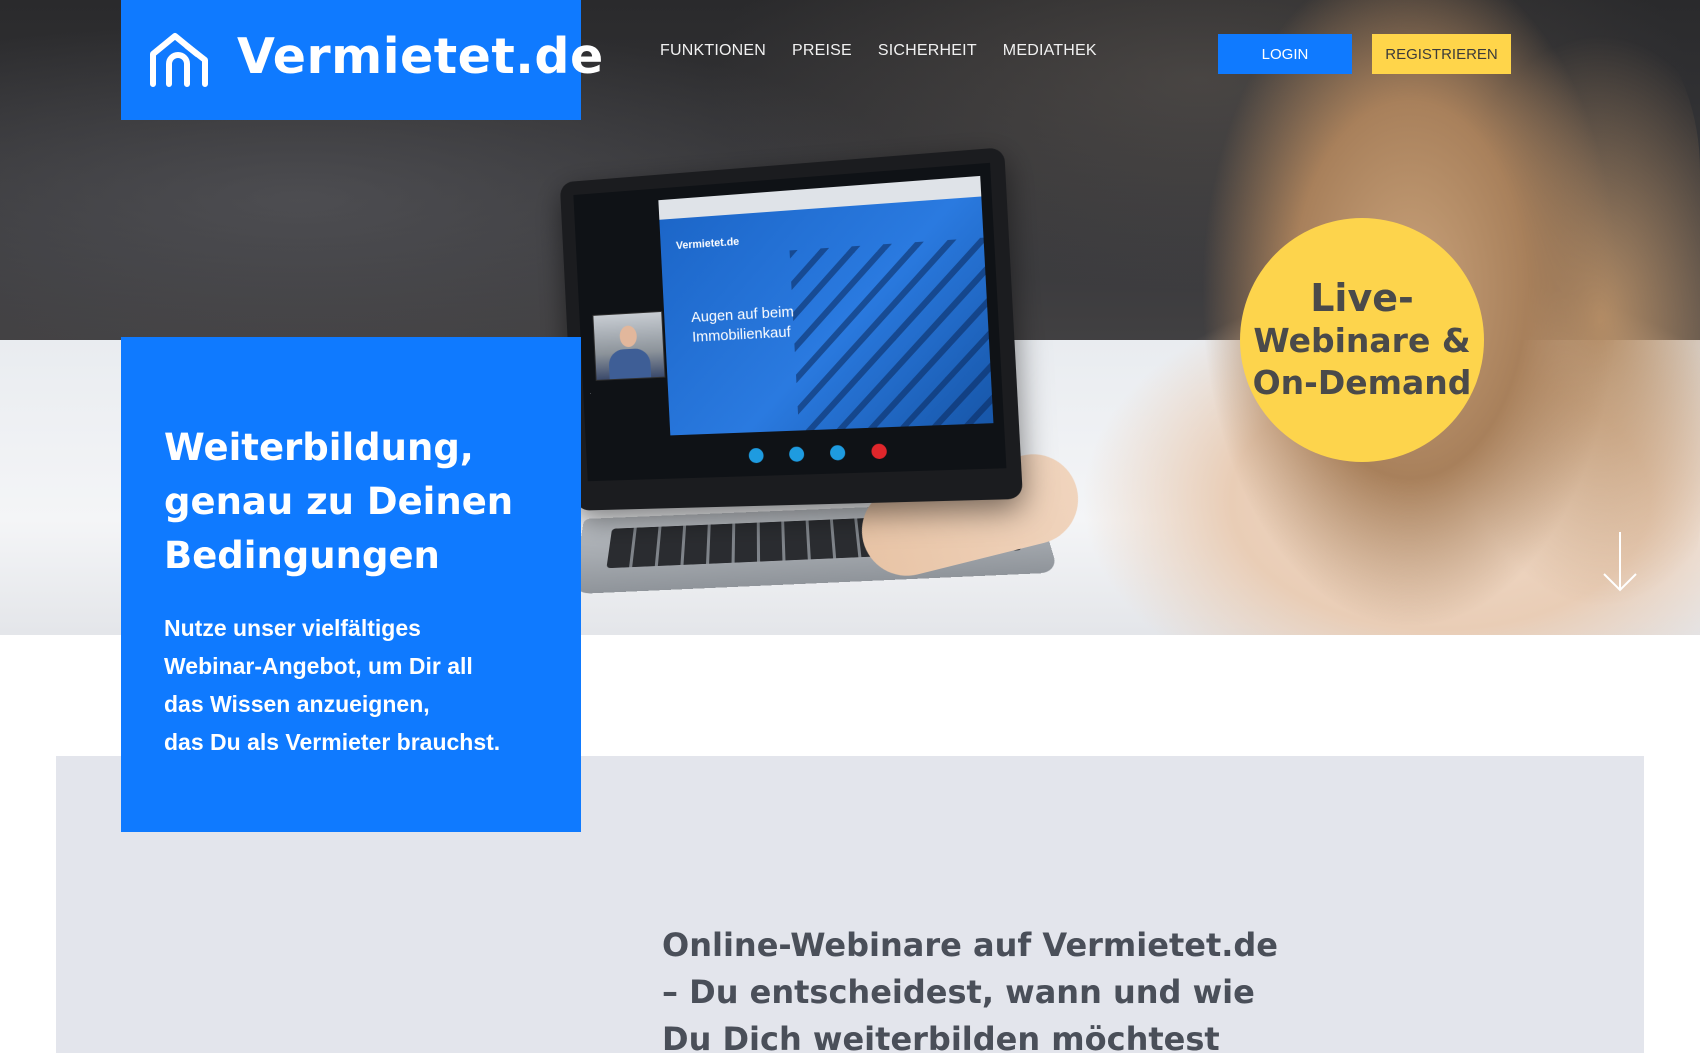 Image resolution: width=1700 pixels, height=1053 pixels. I want to click on main-nav: FUNKTIONEN PREISE SICHERHEIT MEDIATHEK, so click(878, 51).